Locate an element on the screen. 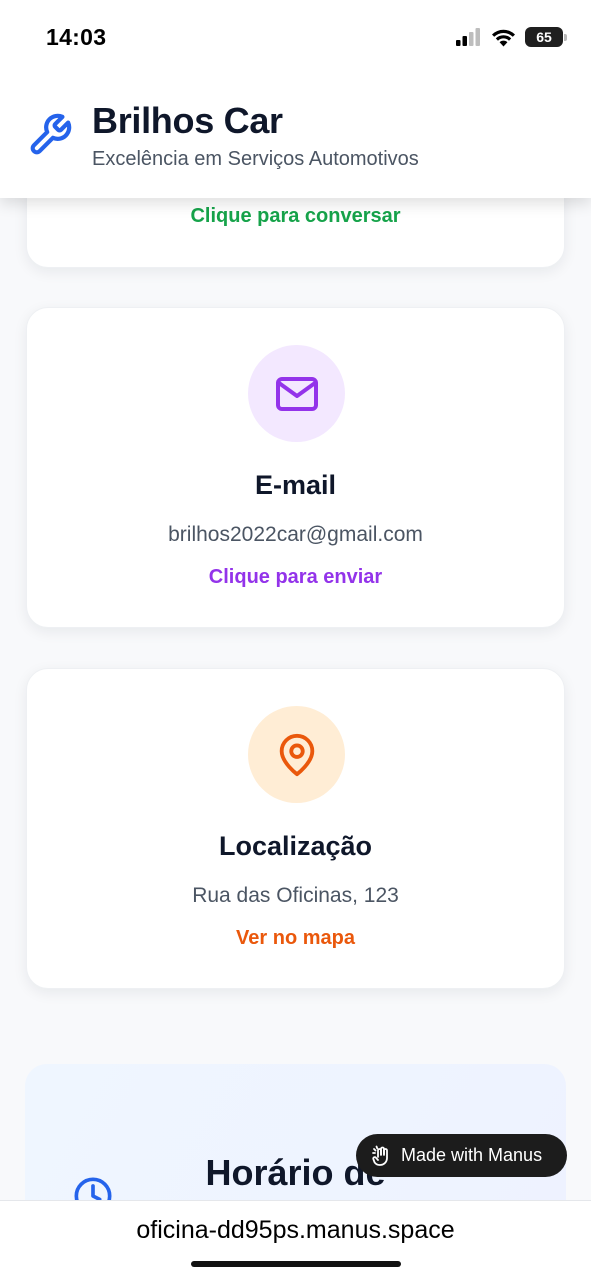 This screenshot has width=591, height=1280. status-icons: 65 is located at coordinates (511, 37).